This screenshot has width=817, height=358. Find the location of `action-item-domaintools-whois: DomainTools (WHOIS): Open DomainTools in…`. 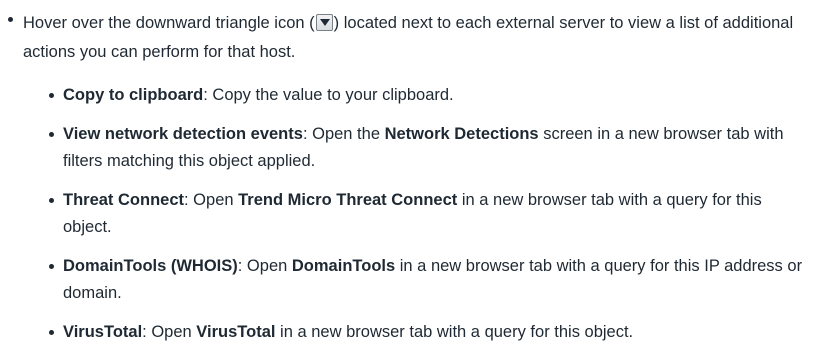

action-item-domaintools-whois: DomainTools (WHOIS): Open DomainTools in… is located at coordinates (431, 280).